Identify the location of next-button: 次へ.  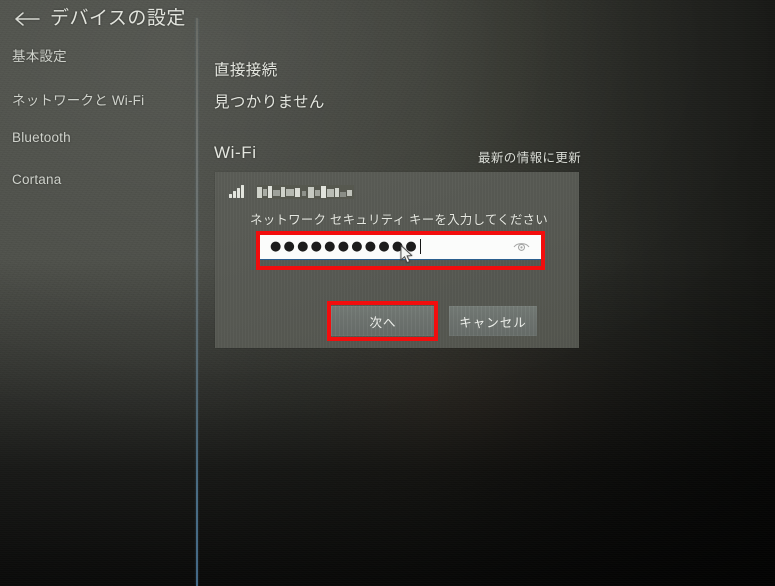
(383, 321).